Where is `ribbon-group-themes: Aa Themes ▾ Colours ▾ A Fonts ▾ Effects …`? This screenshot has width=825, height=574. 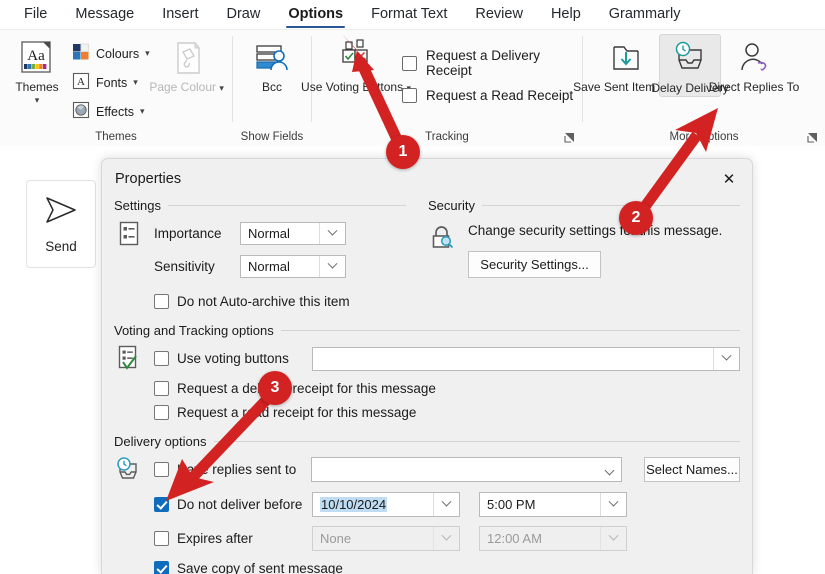
ribbon-group-themes: Aa Themes ▾ Colours ▾ A Fonts ▾ Effects … is located at coordinates (116, 88).